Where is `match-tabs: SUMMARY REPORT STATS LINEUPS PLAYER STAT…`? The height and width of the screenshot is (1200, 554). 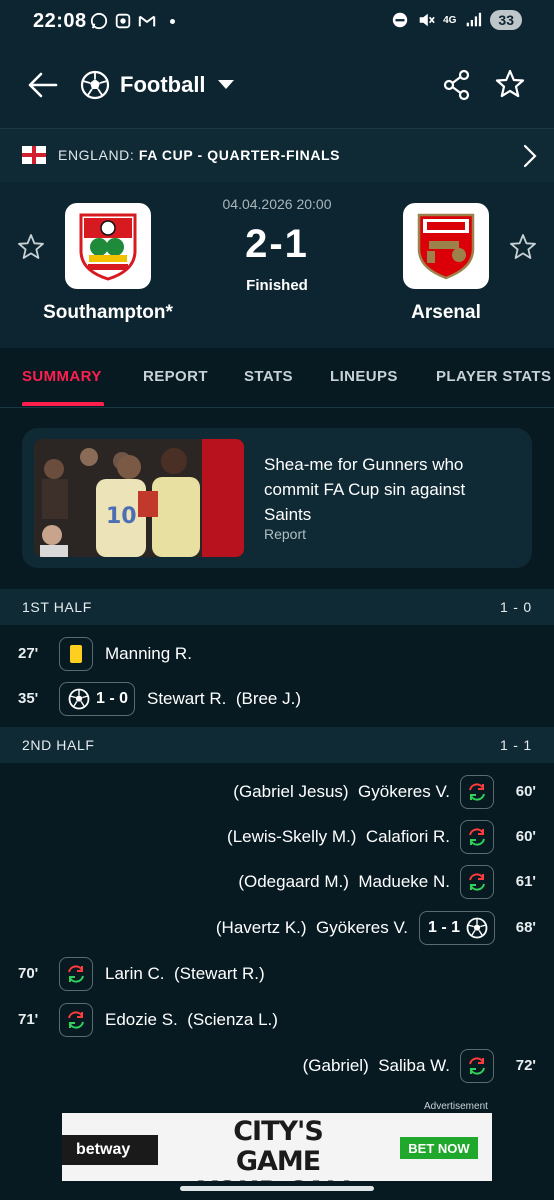
match-tabs: SUMMARY REPORT STATS LINEUPS PLAYER STAT… is located at coordinates (277, 378).